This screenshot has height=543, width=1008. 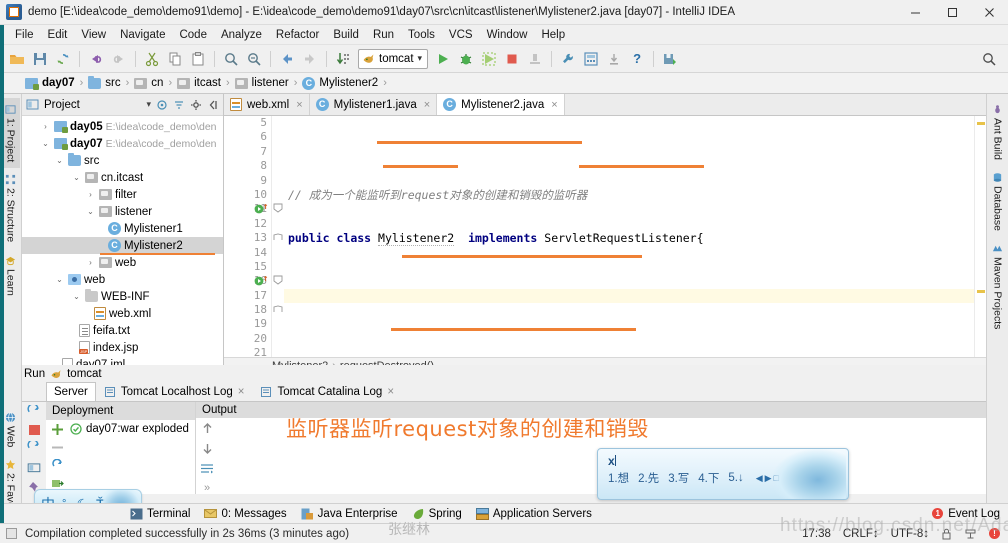 What do you see at coordinates (122, 279) in the screenshot?
I see `tree-item-web-folder: ⌄ web` at bounding box center [122, 279].